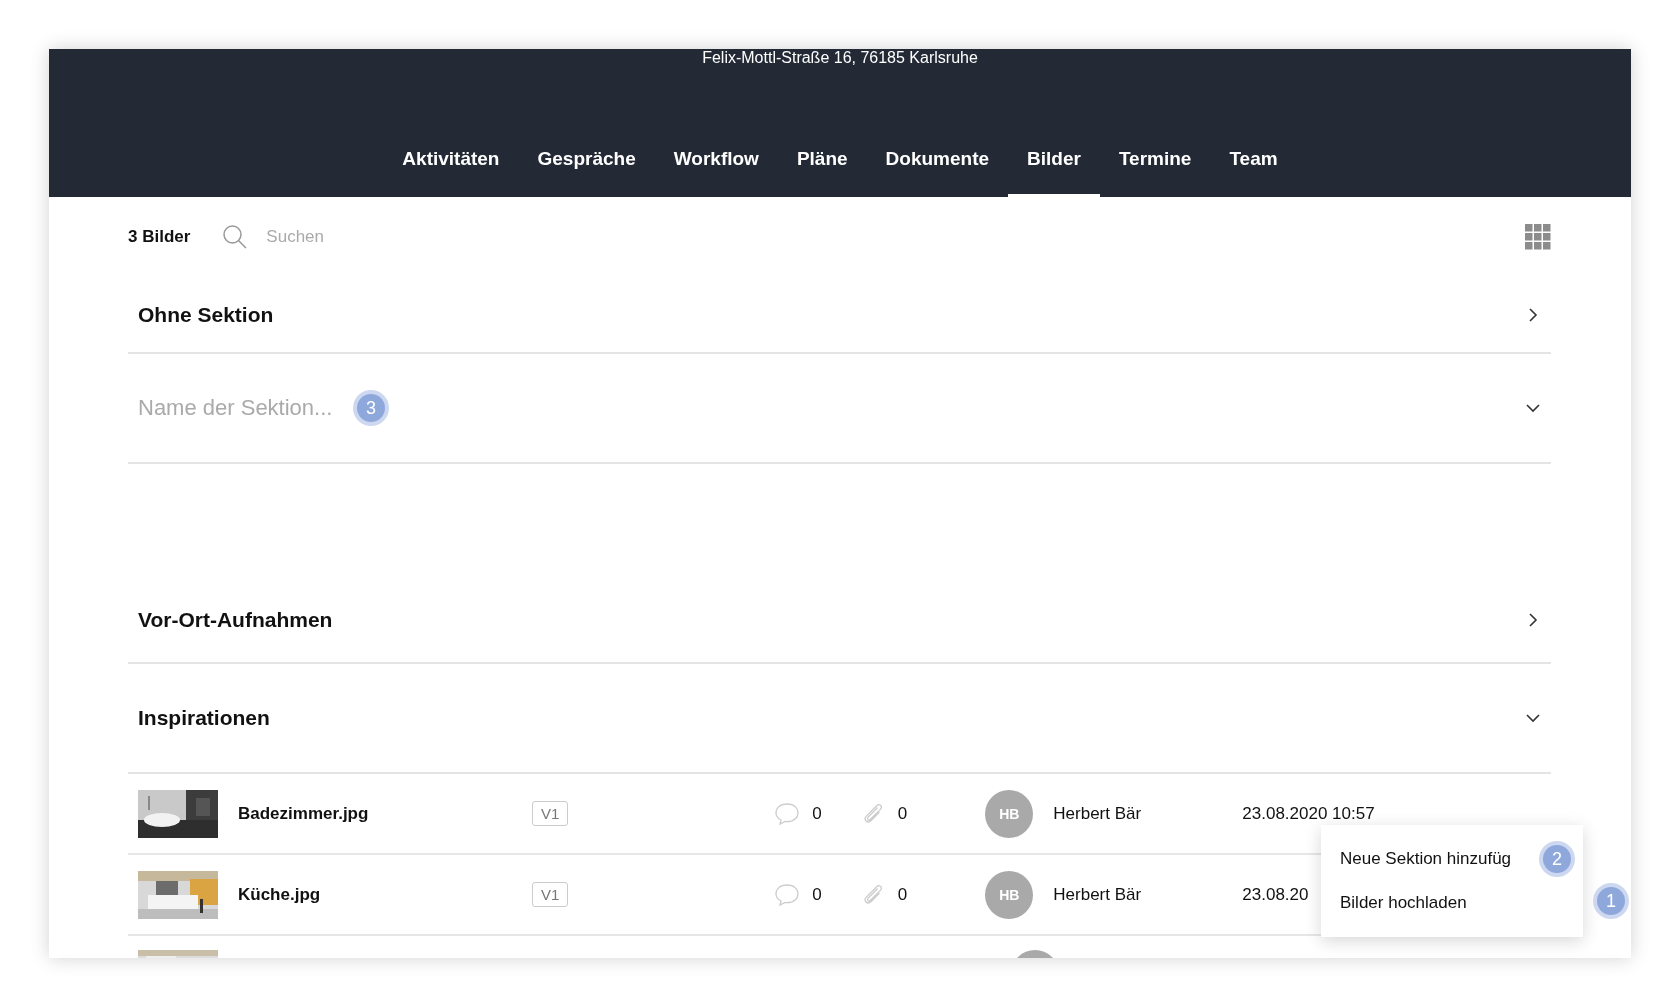  I want to click on nav-tab: Termine, so click(1155, 169).